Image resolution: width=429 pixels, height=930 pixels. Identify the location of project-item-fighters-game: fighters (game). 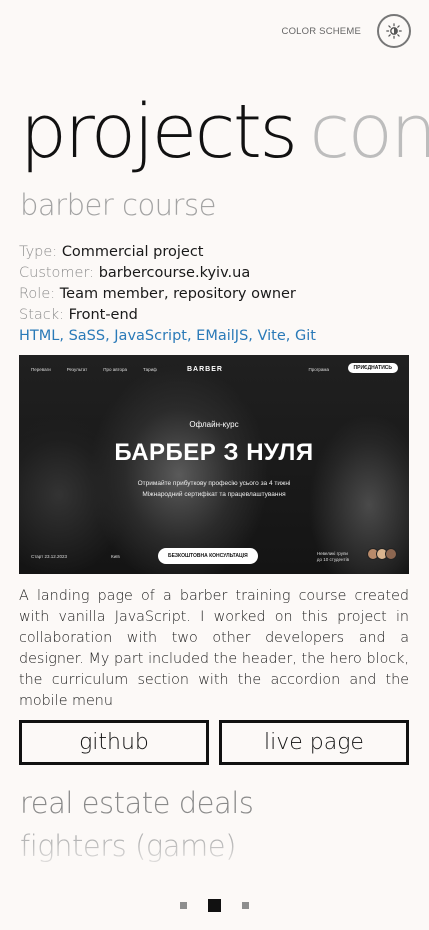
(128, 846).